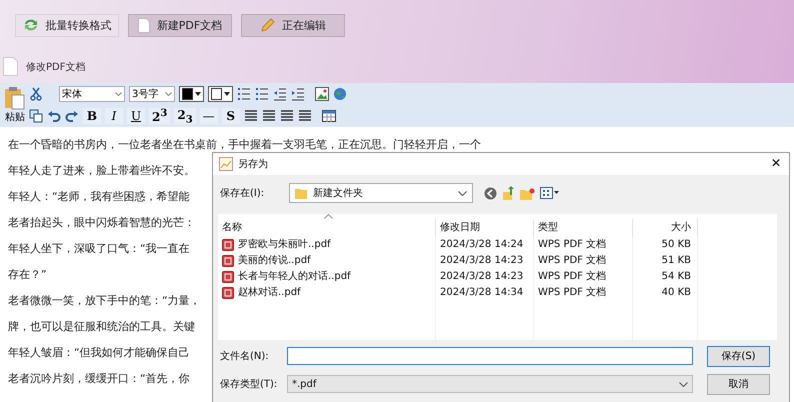 This screenshot has height=402, width=794. Describe the element at coordinates (776, 164) in the screenshot. I see `close-button: ×` at that location.